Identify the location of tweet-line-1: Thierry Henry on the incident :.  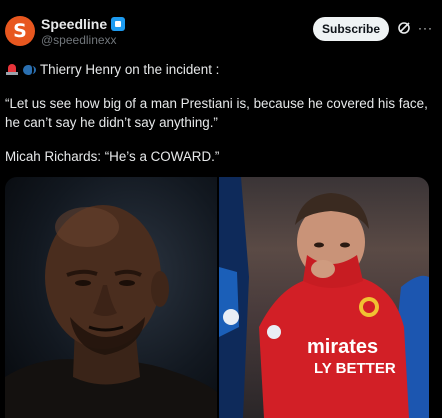
(112, 69).